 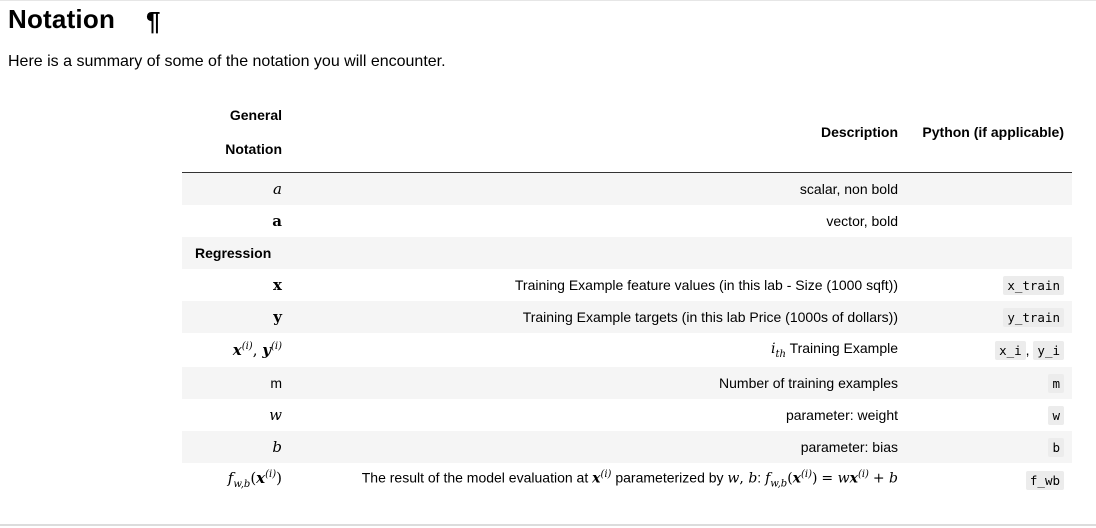 What do you see at coordinates (989, 415) in the screenshot?
I see `python-cell: w` at bounding box center [989, 415].